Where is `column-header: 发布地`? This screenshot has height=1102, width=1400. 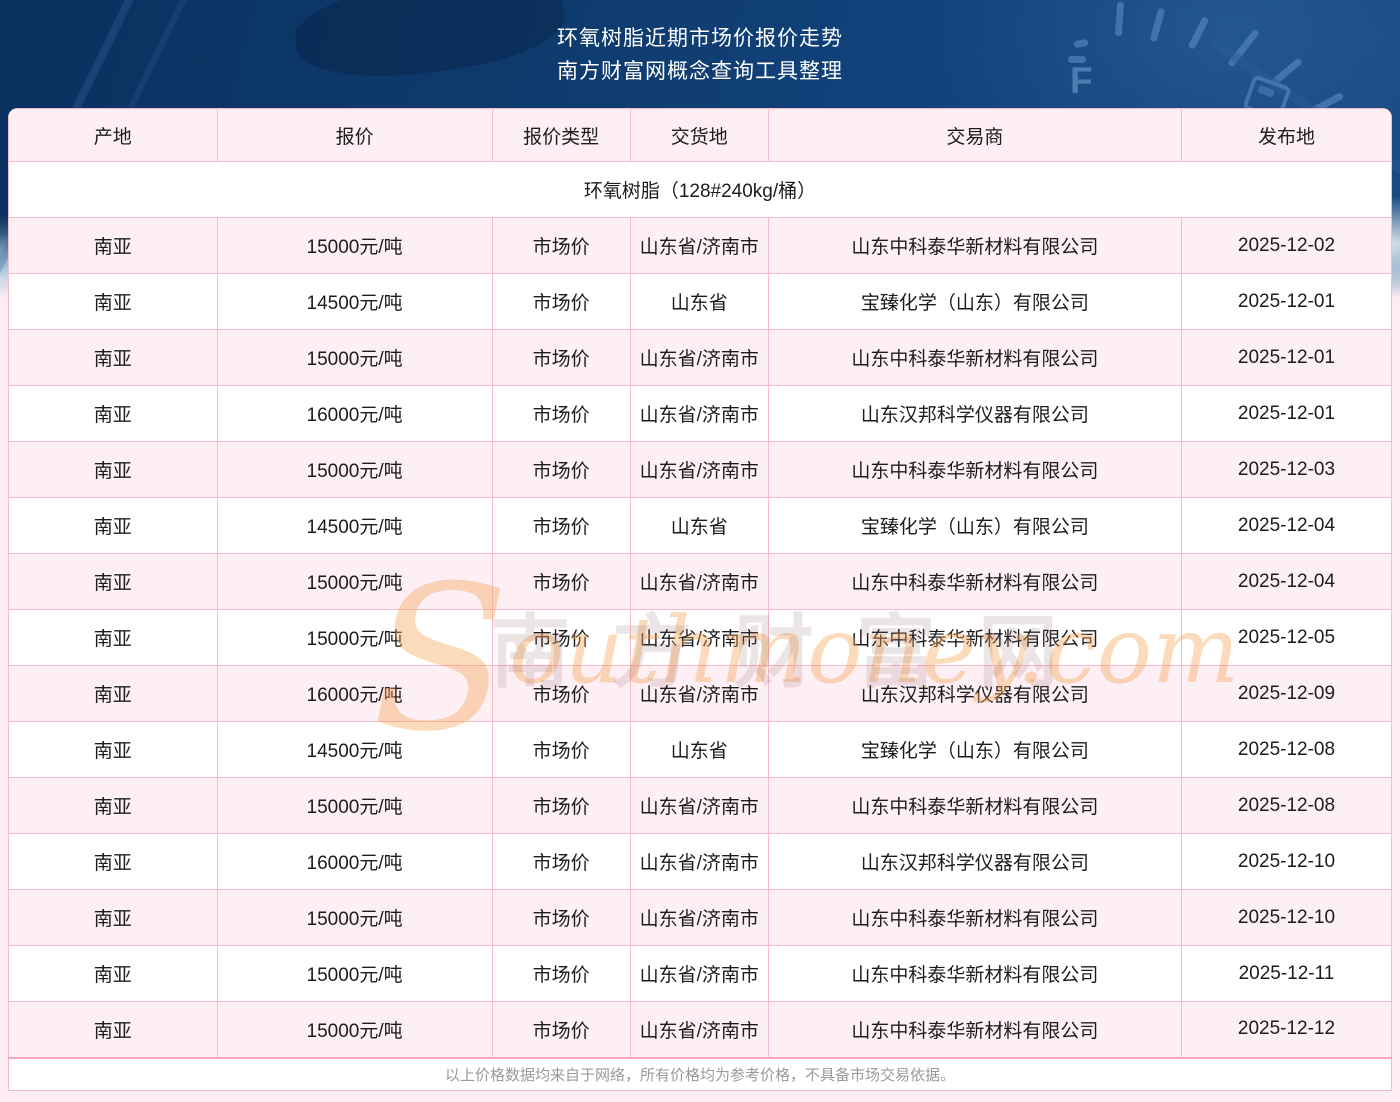
column-header: 发布地 is located at coordinates (1286, 135).